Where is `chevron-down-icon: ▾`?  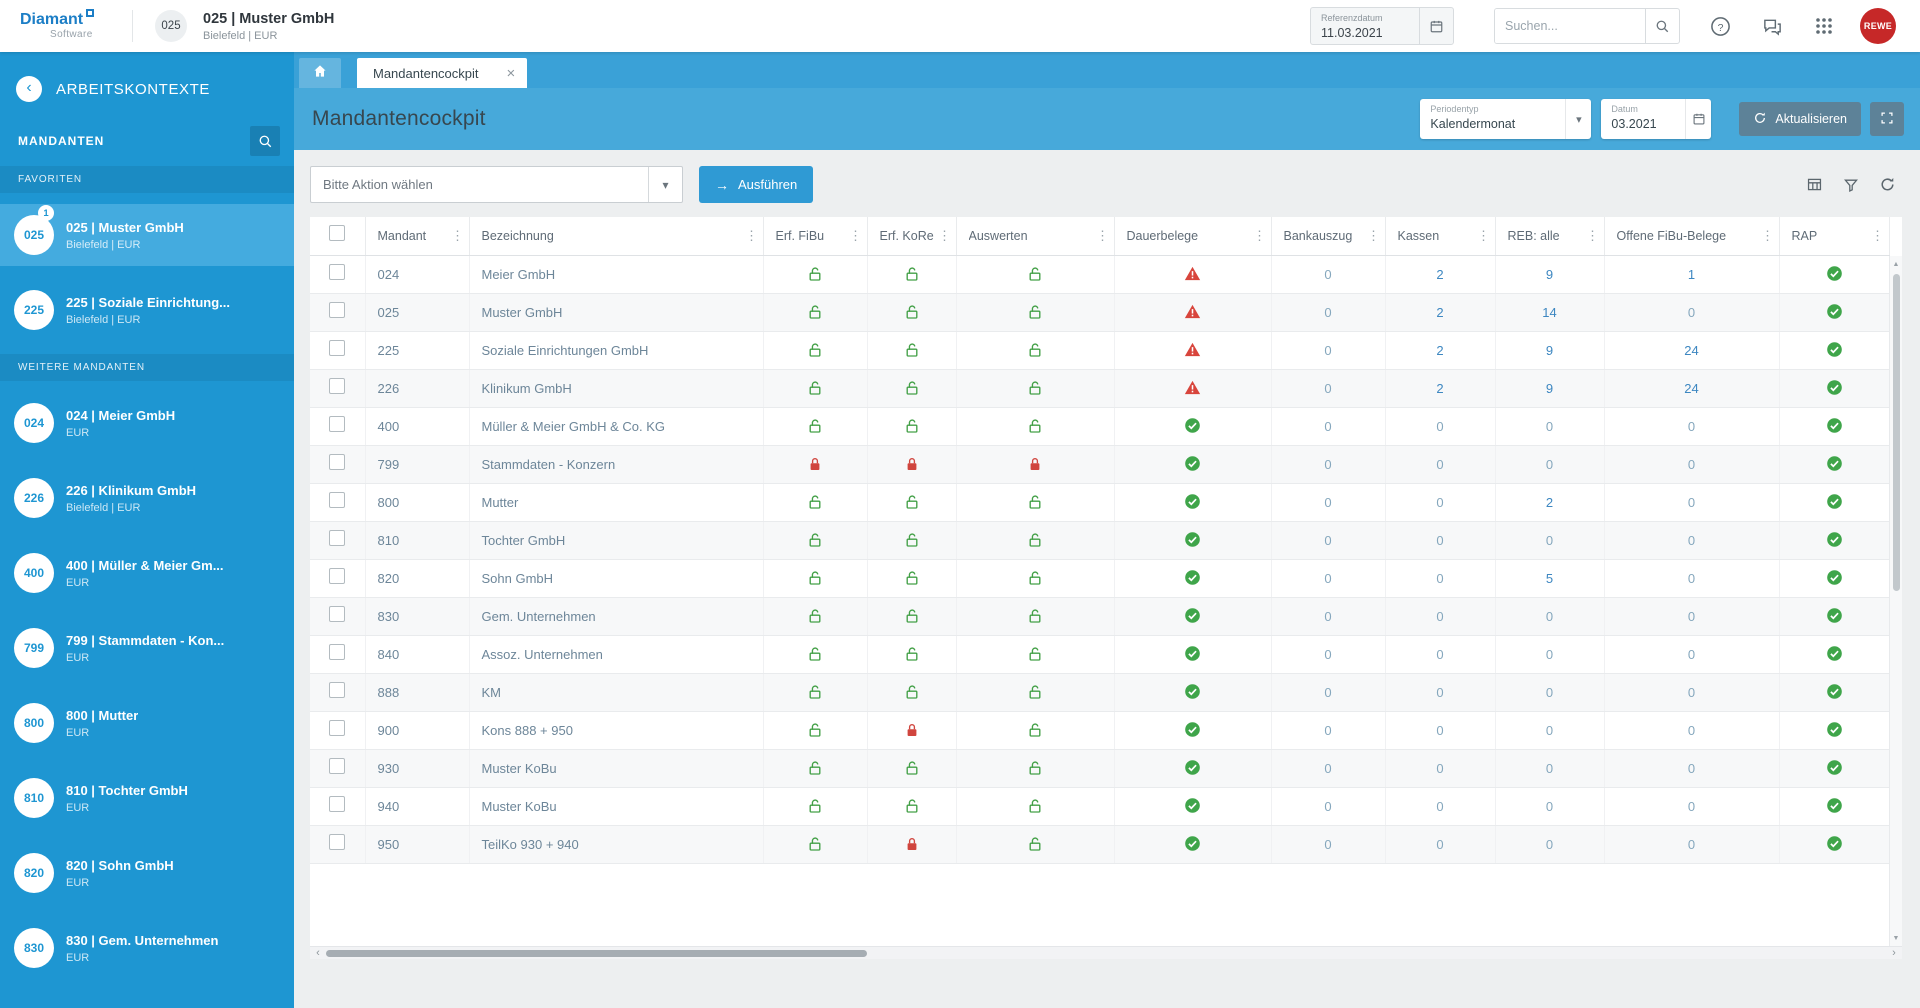
chevron-down-icon: ▾ is located at coordinates (665, 184).